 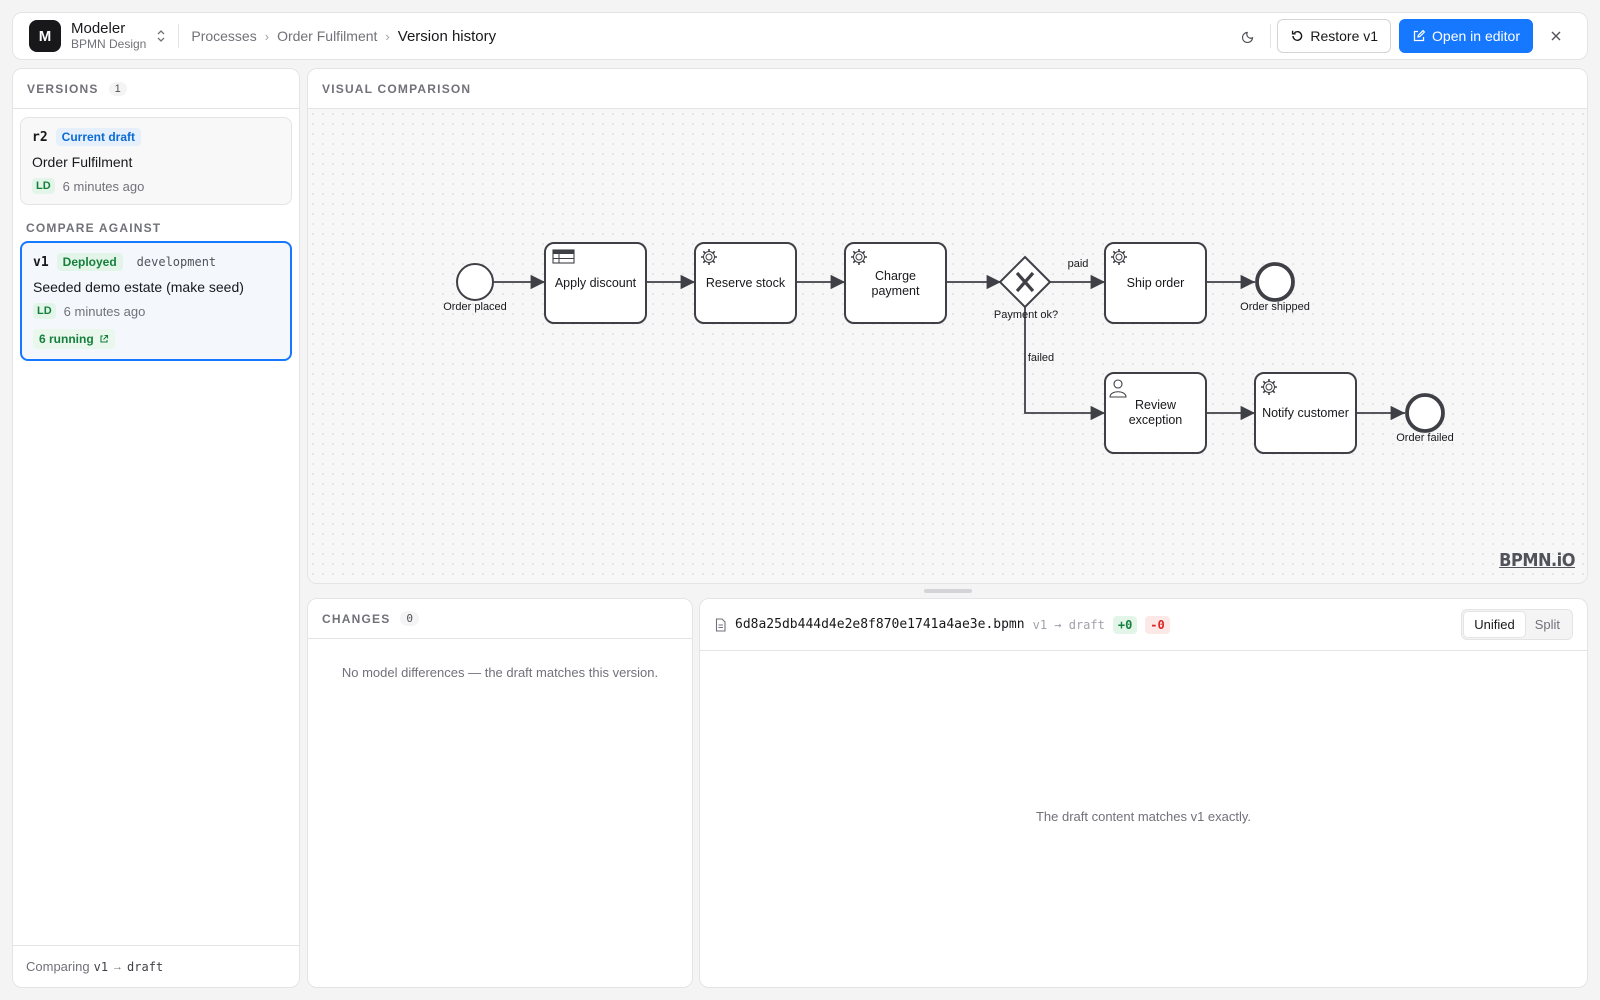 What do you see at coordinates (156, 89) in the screenshot?
I see `versions-header: VERSIONS 1` at bounding box center [156, 89].